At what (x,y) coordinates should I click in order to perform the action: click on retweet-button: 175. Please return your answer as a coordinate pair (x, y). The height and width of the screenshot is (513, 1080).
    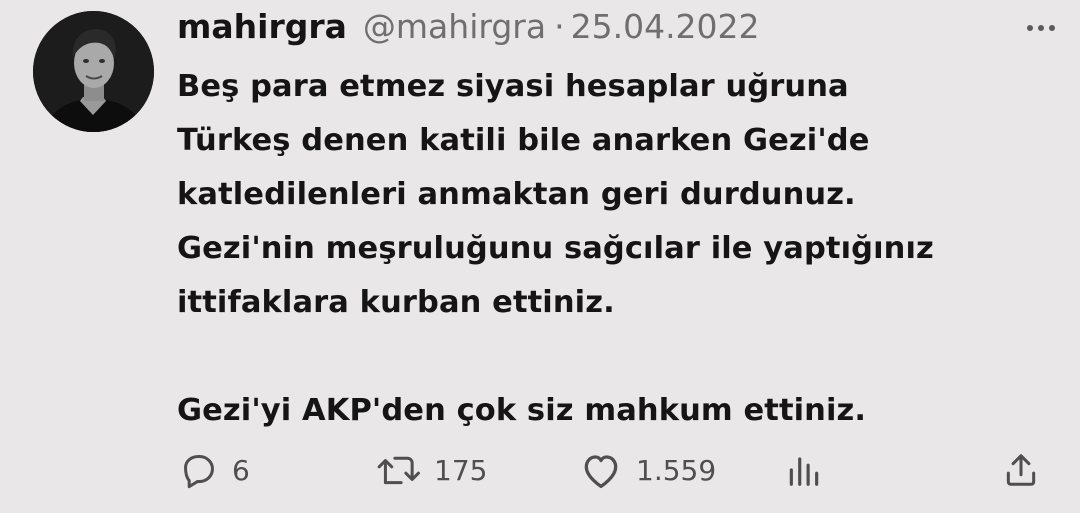
    Looking at the image, I should click on (431, 470).